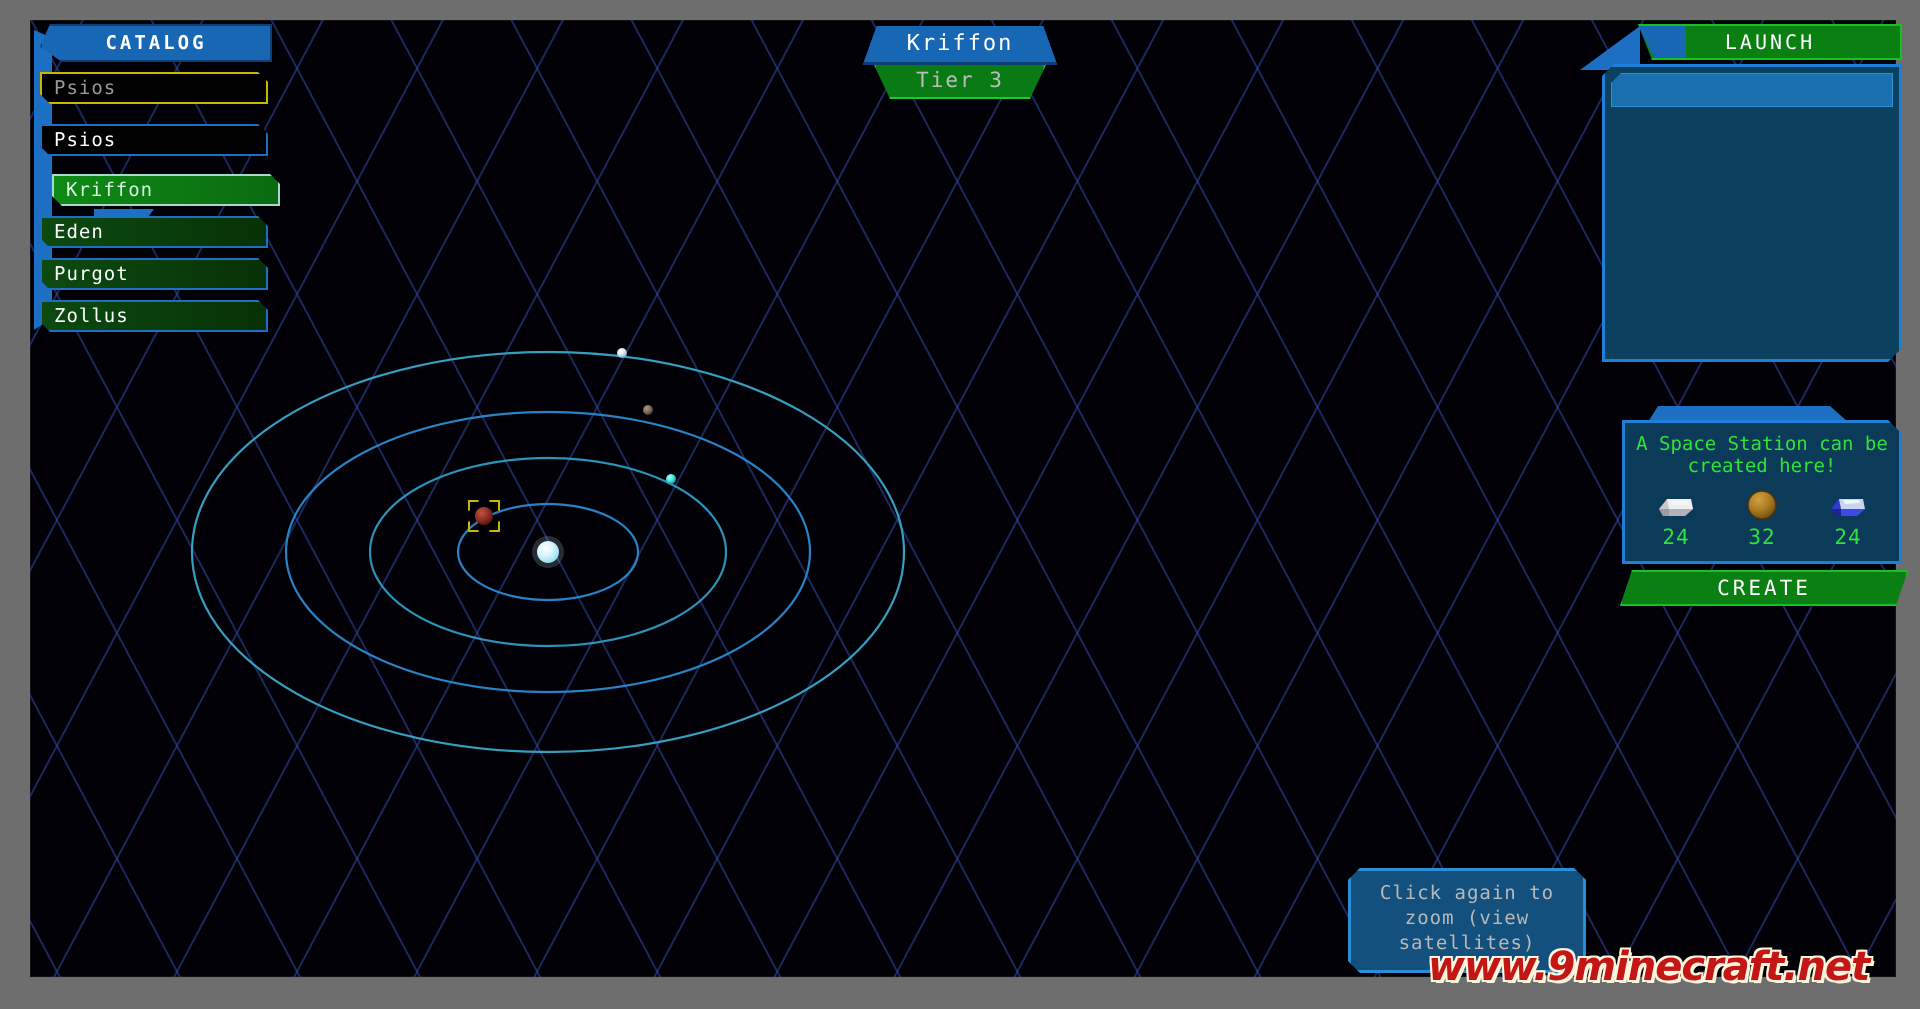  I want to click on tin-ingot-icon, so click(1676, 505).